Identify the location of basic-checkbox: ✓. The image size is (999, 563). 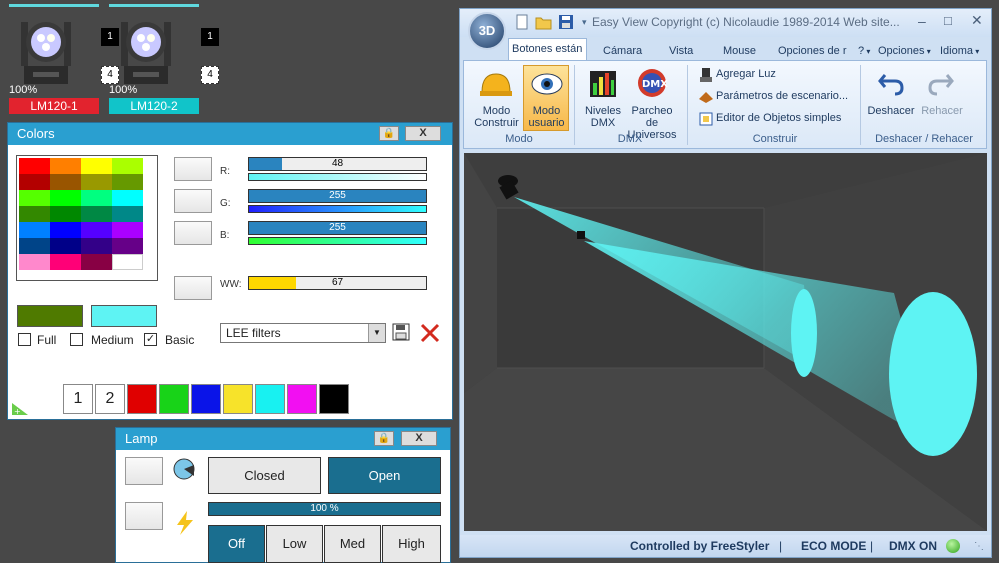
(150, 339).